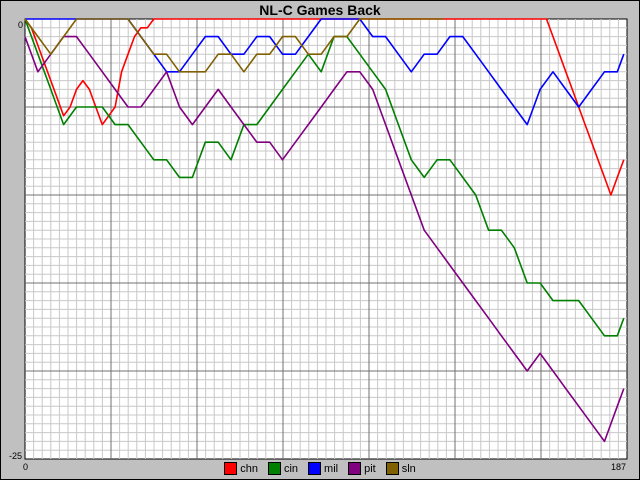 The height and width of the screenshot is (480, 640). Describe the element at coordinates (249, 468) in the screenshot. I see `legend-label-chn: chn` at that location.